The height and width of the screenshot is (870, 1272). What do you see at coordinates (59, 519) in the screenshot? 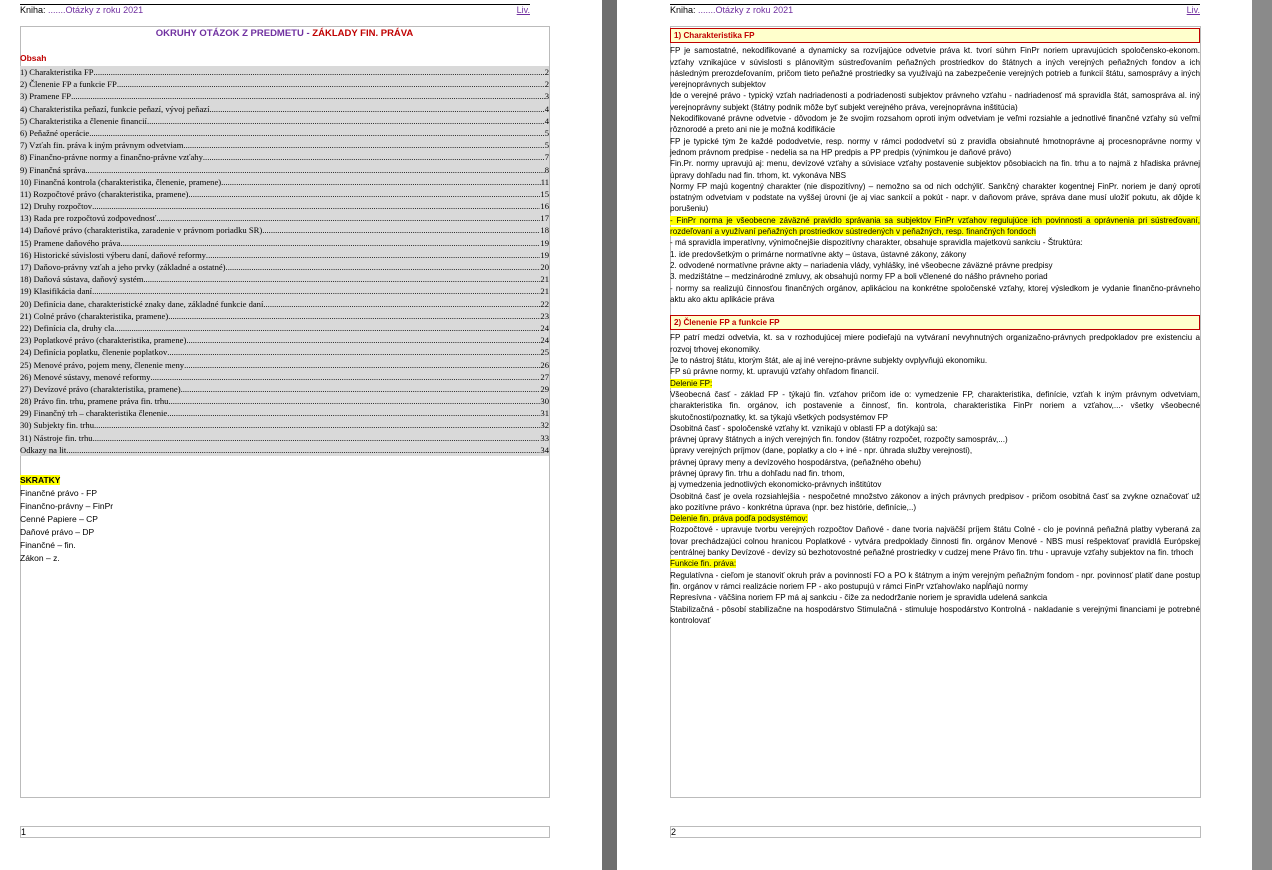
I see `abbreviation-item: Cenné Papiere – CP` at bounding box center [59, 519].